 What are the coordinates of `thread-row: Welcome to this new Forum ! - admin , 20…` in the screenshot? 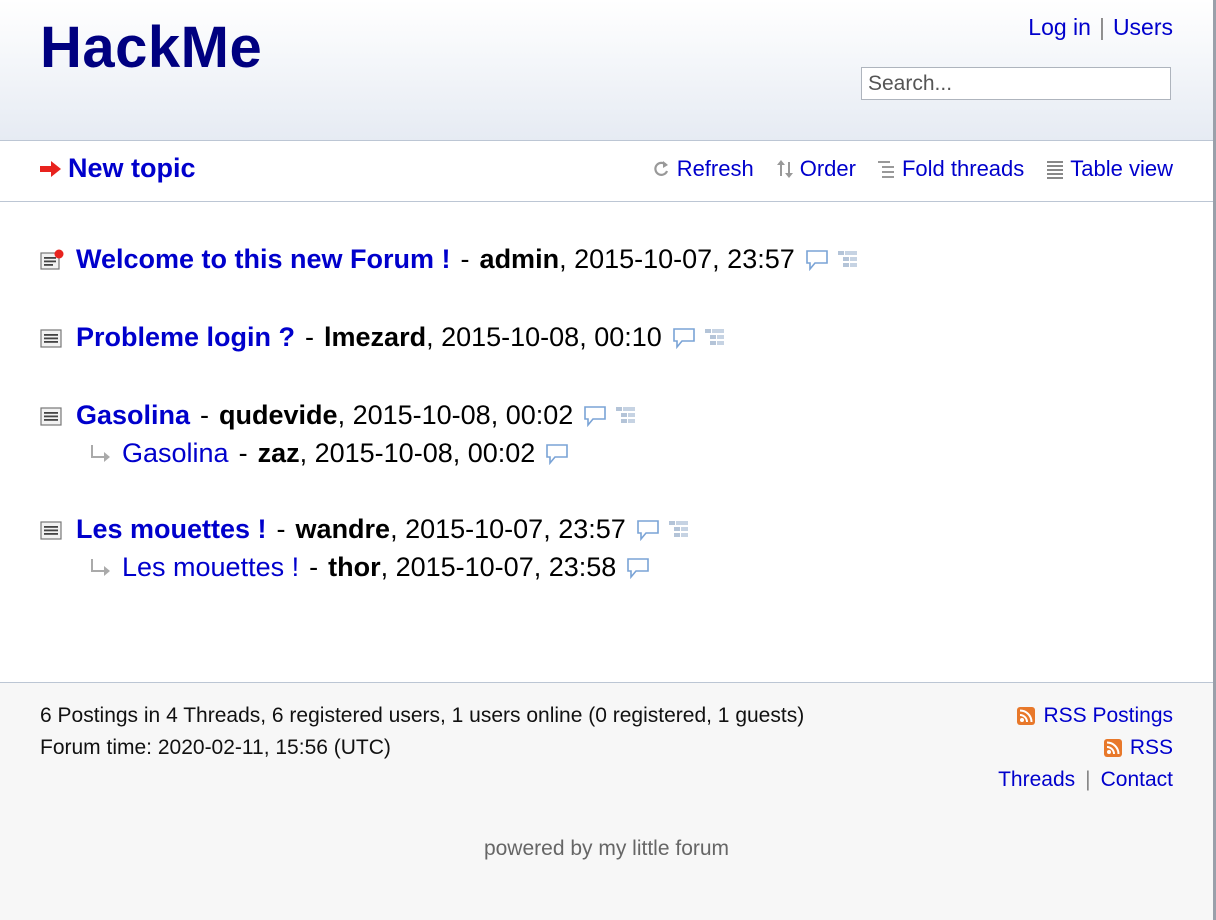 It's located at (449, 259).